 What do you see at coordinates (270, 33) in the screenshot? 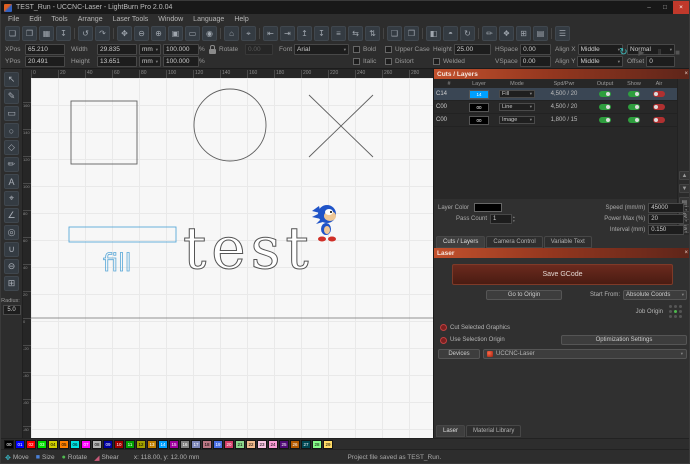
I see `align-left-icon: ⇤` at bounding box center [270, 33].